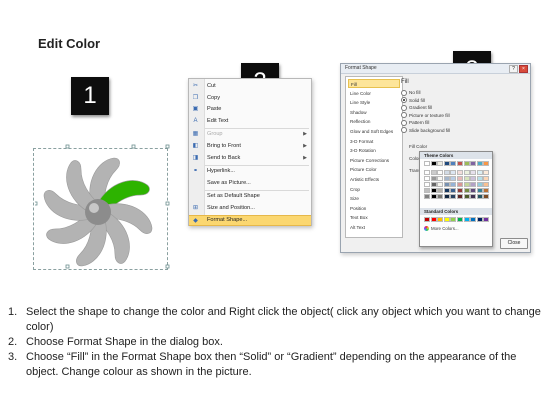  I want to click on menu-item-paste: ▣ Paste, so click(250, 109).